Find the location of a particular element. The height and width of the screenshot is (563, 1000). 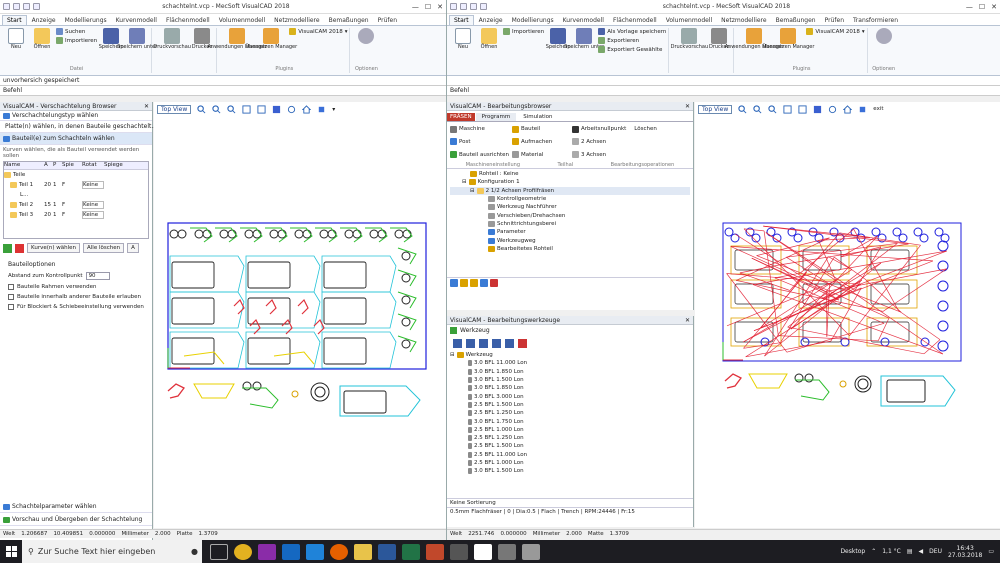

tool-add-icon is located at coordinates (457, 343).